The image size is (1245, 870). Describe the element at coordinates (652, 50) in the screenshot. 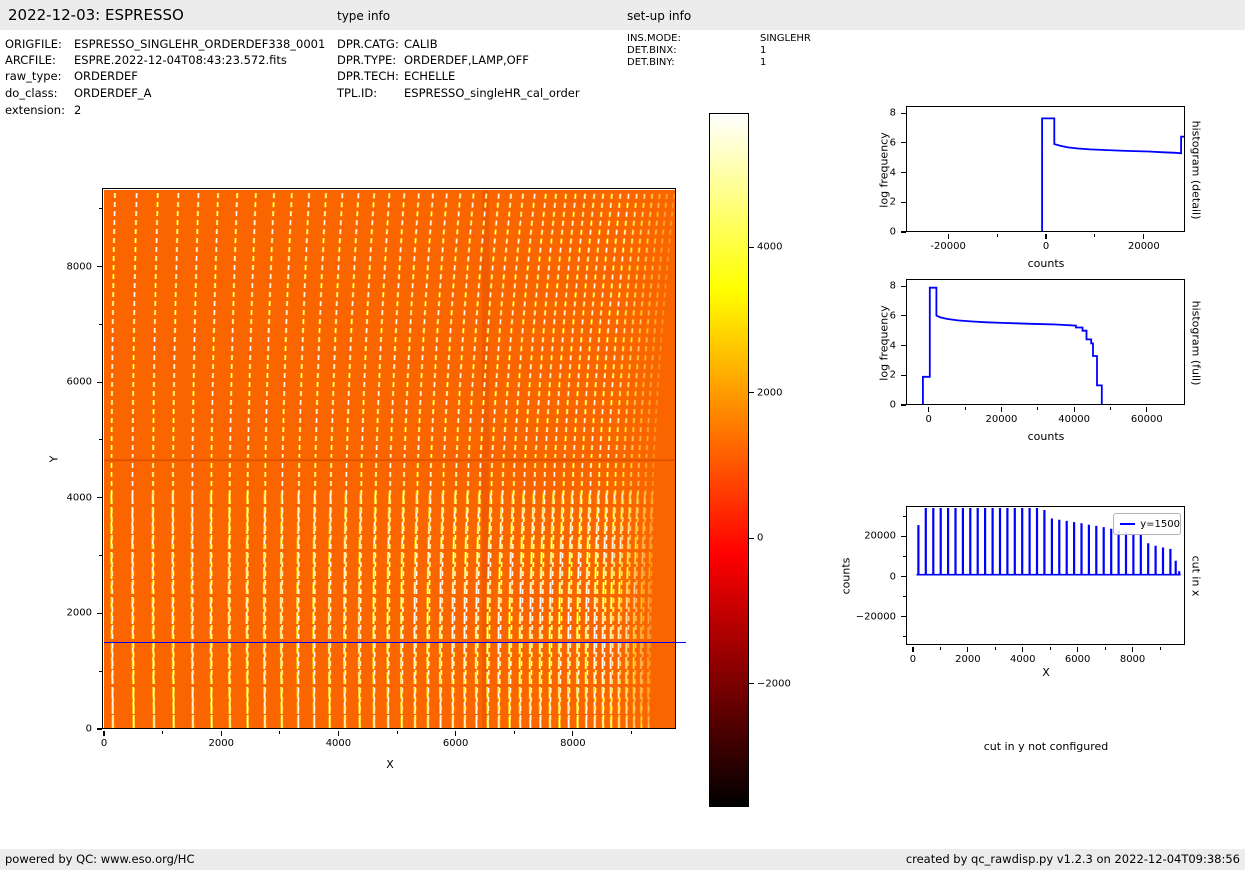

I see `meta-label: DET.BINX:` at that location.